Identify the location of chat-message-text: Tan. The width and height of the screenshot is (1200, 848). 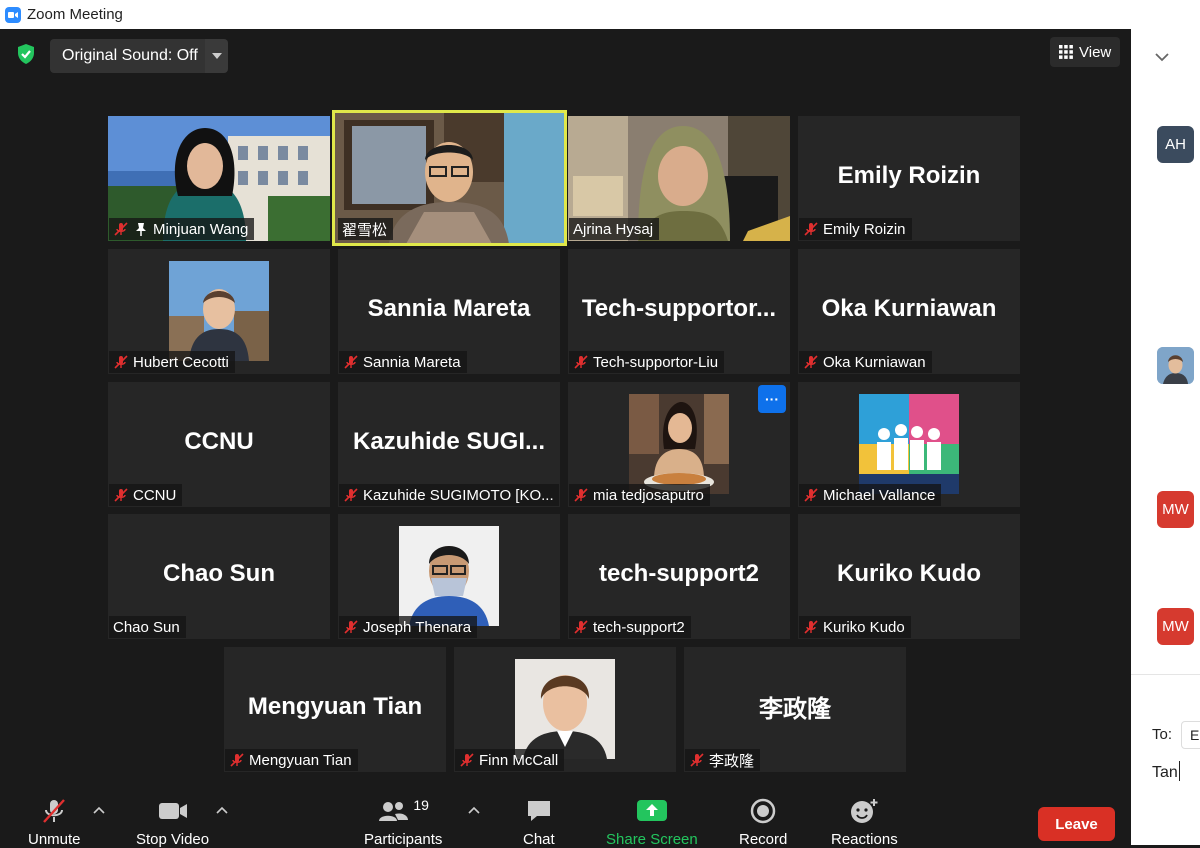
(1165, 772).